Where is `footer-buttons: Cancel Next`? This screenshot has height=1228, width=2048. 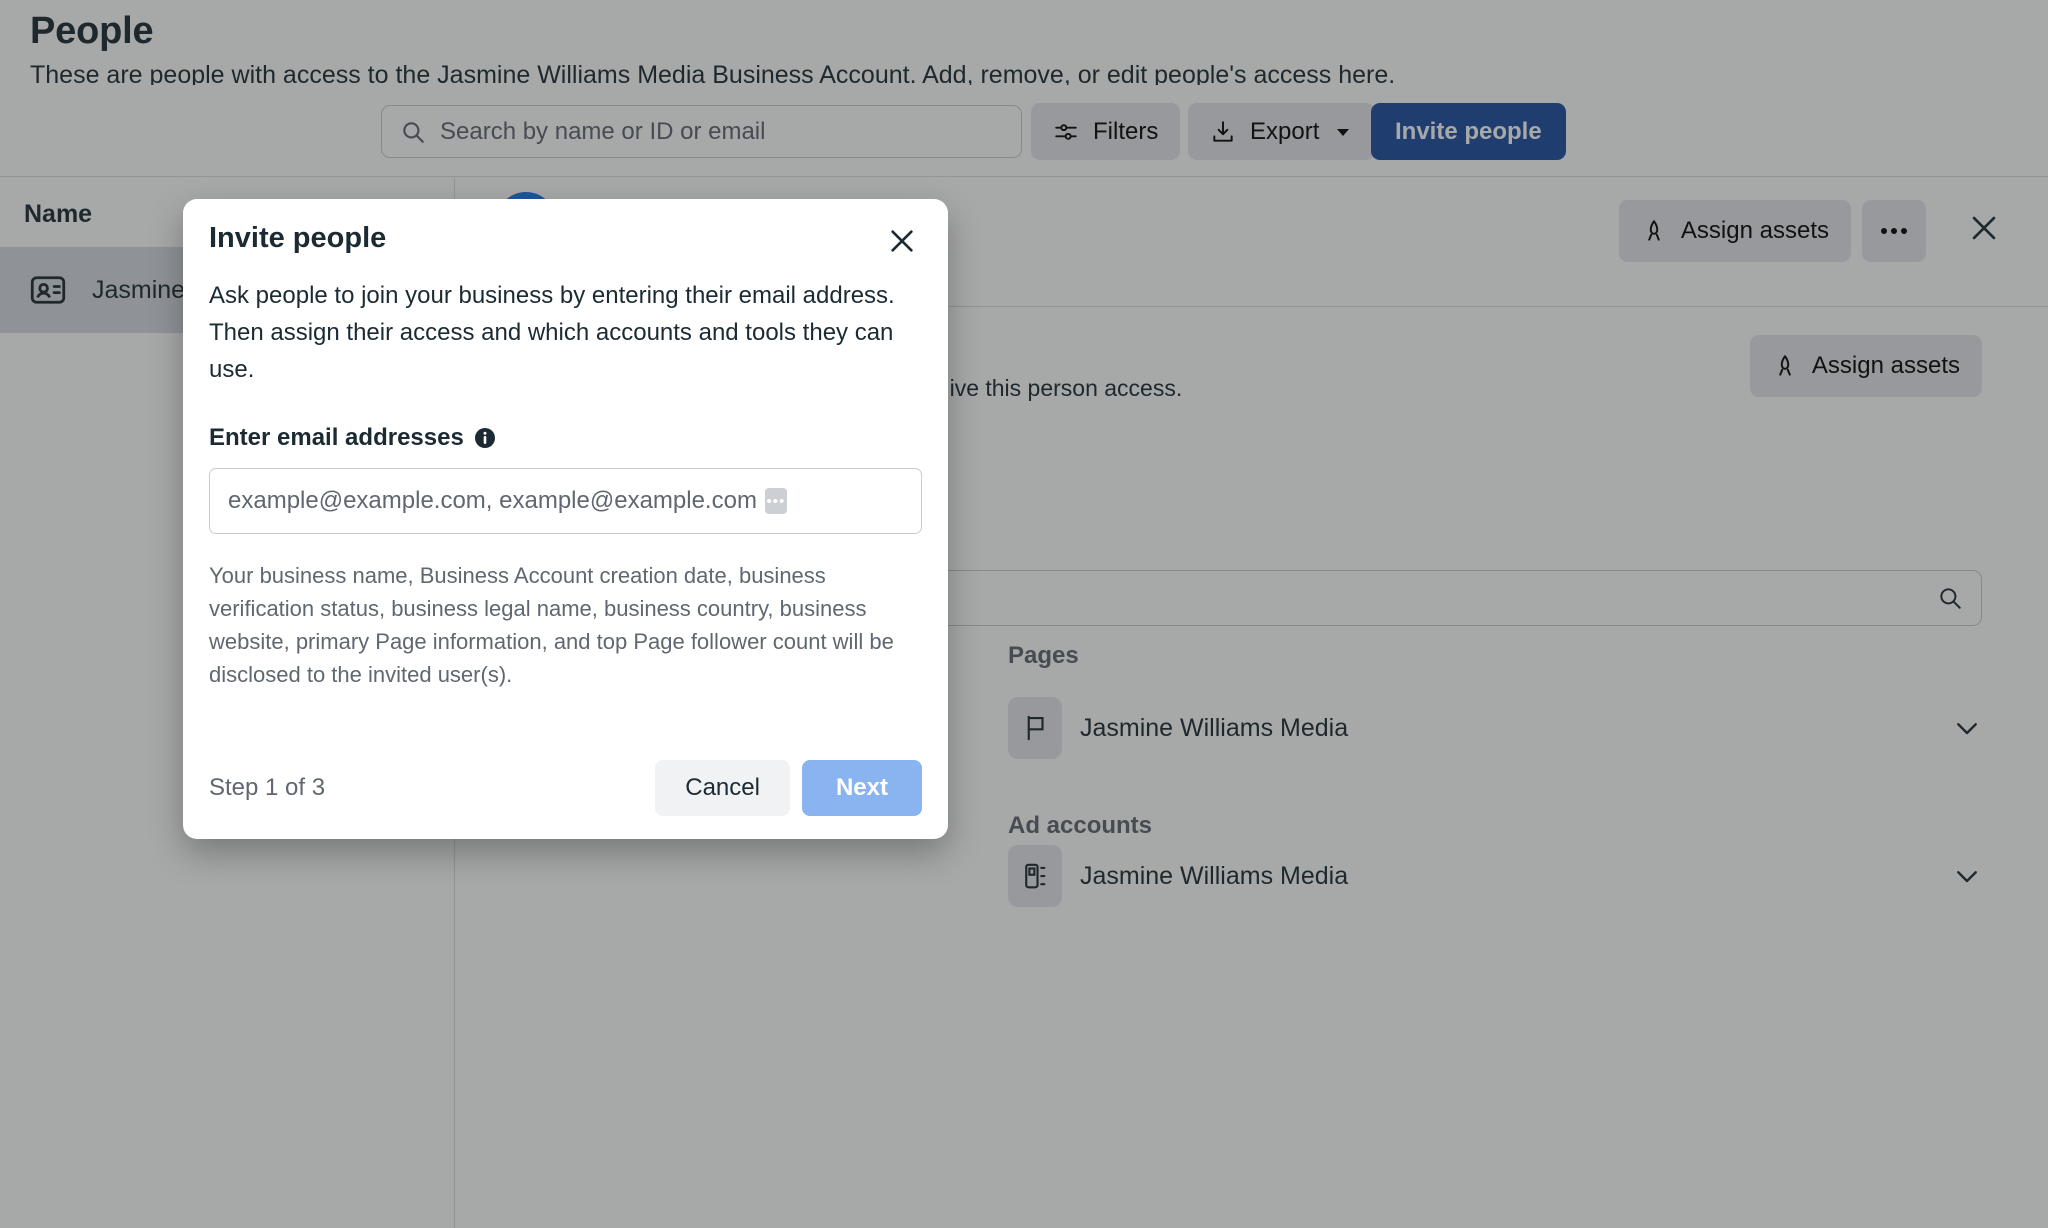 footer-buttons: Cancel Next is located at coordinates (788, 788).